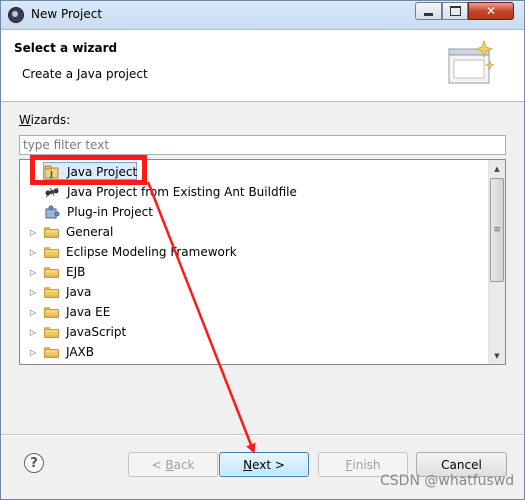 The height and width of the screenshot is (500, 525). What do you see at coordinates (428, 14) in the screenshot?
I see `minimize-icon` at bounding box center [428, 14].